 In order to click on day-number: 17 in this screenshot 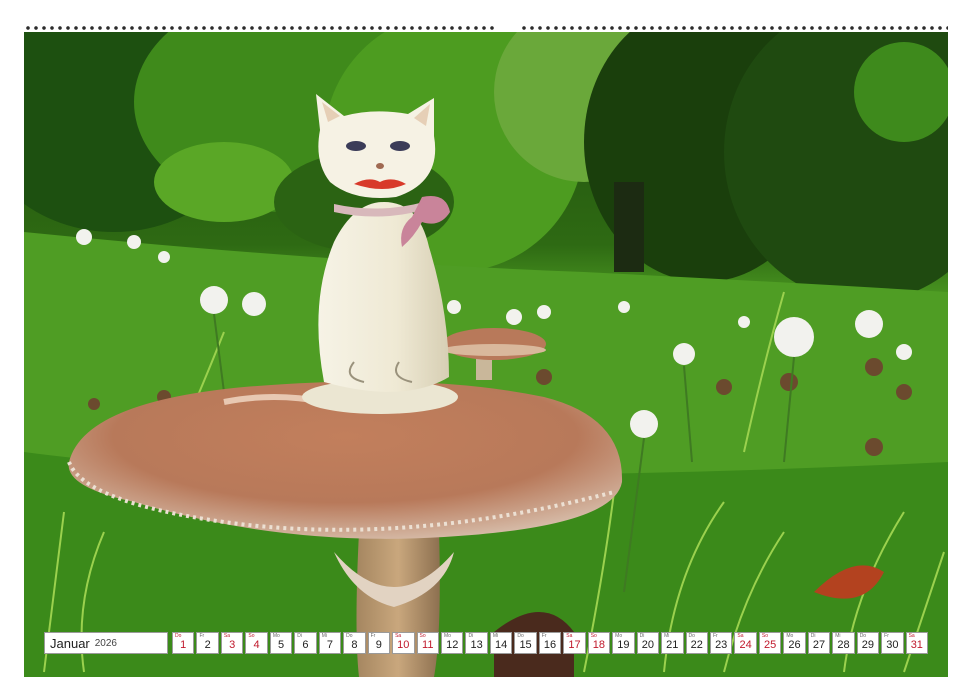, I will do `click(574, 645)`.